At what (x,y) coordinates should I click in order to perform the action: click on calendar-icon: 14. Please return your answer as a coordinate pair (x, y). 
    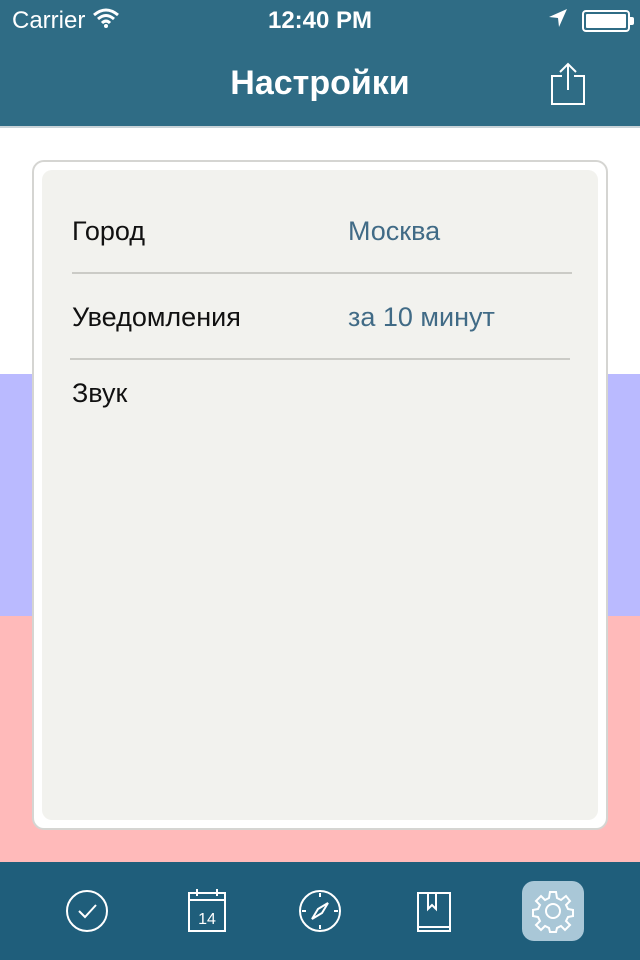
    Looking at the image, I should click on (207, 910).